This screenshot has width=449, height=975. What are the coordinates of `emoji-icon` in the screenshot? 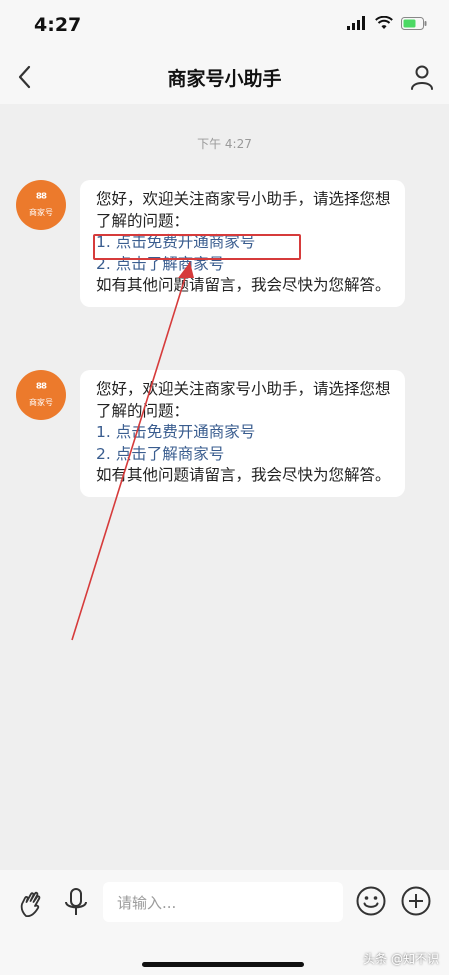 It's located at (371, 901).